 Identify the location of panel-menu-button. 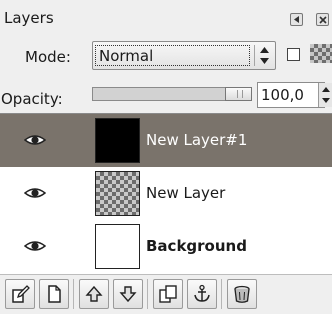
(296, 19).